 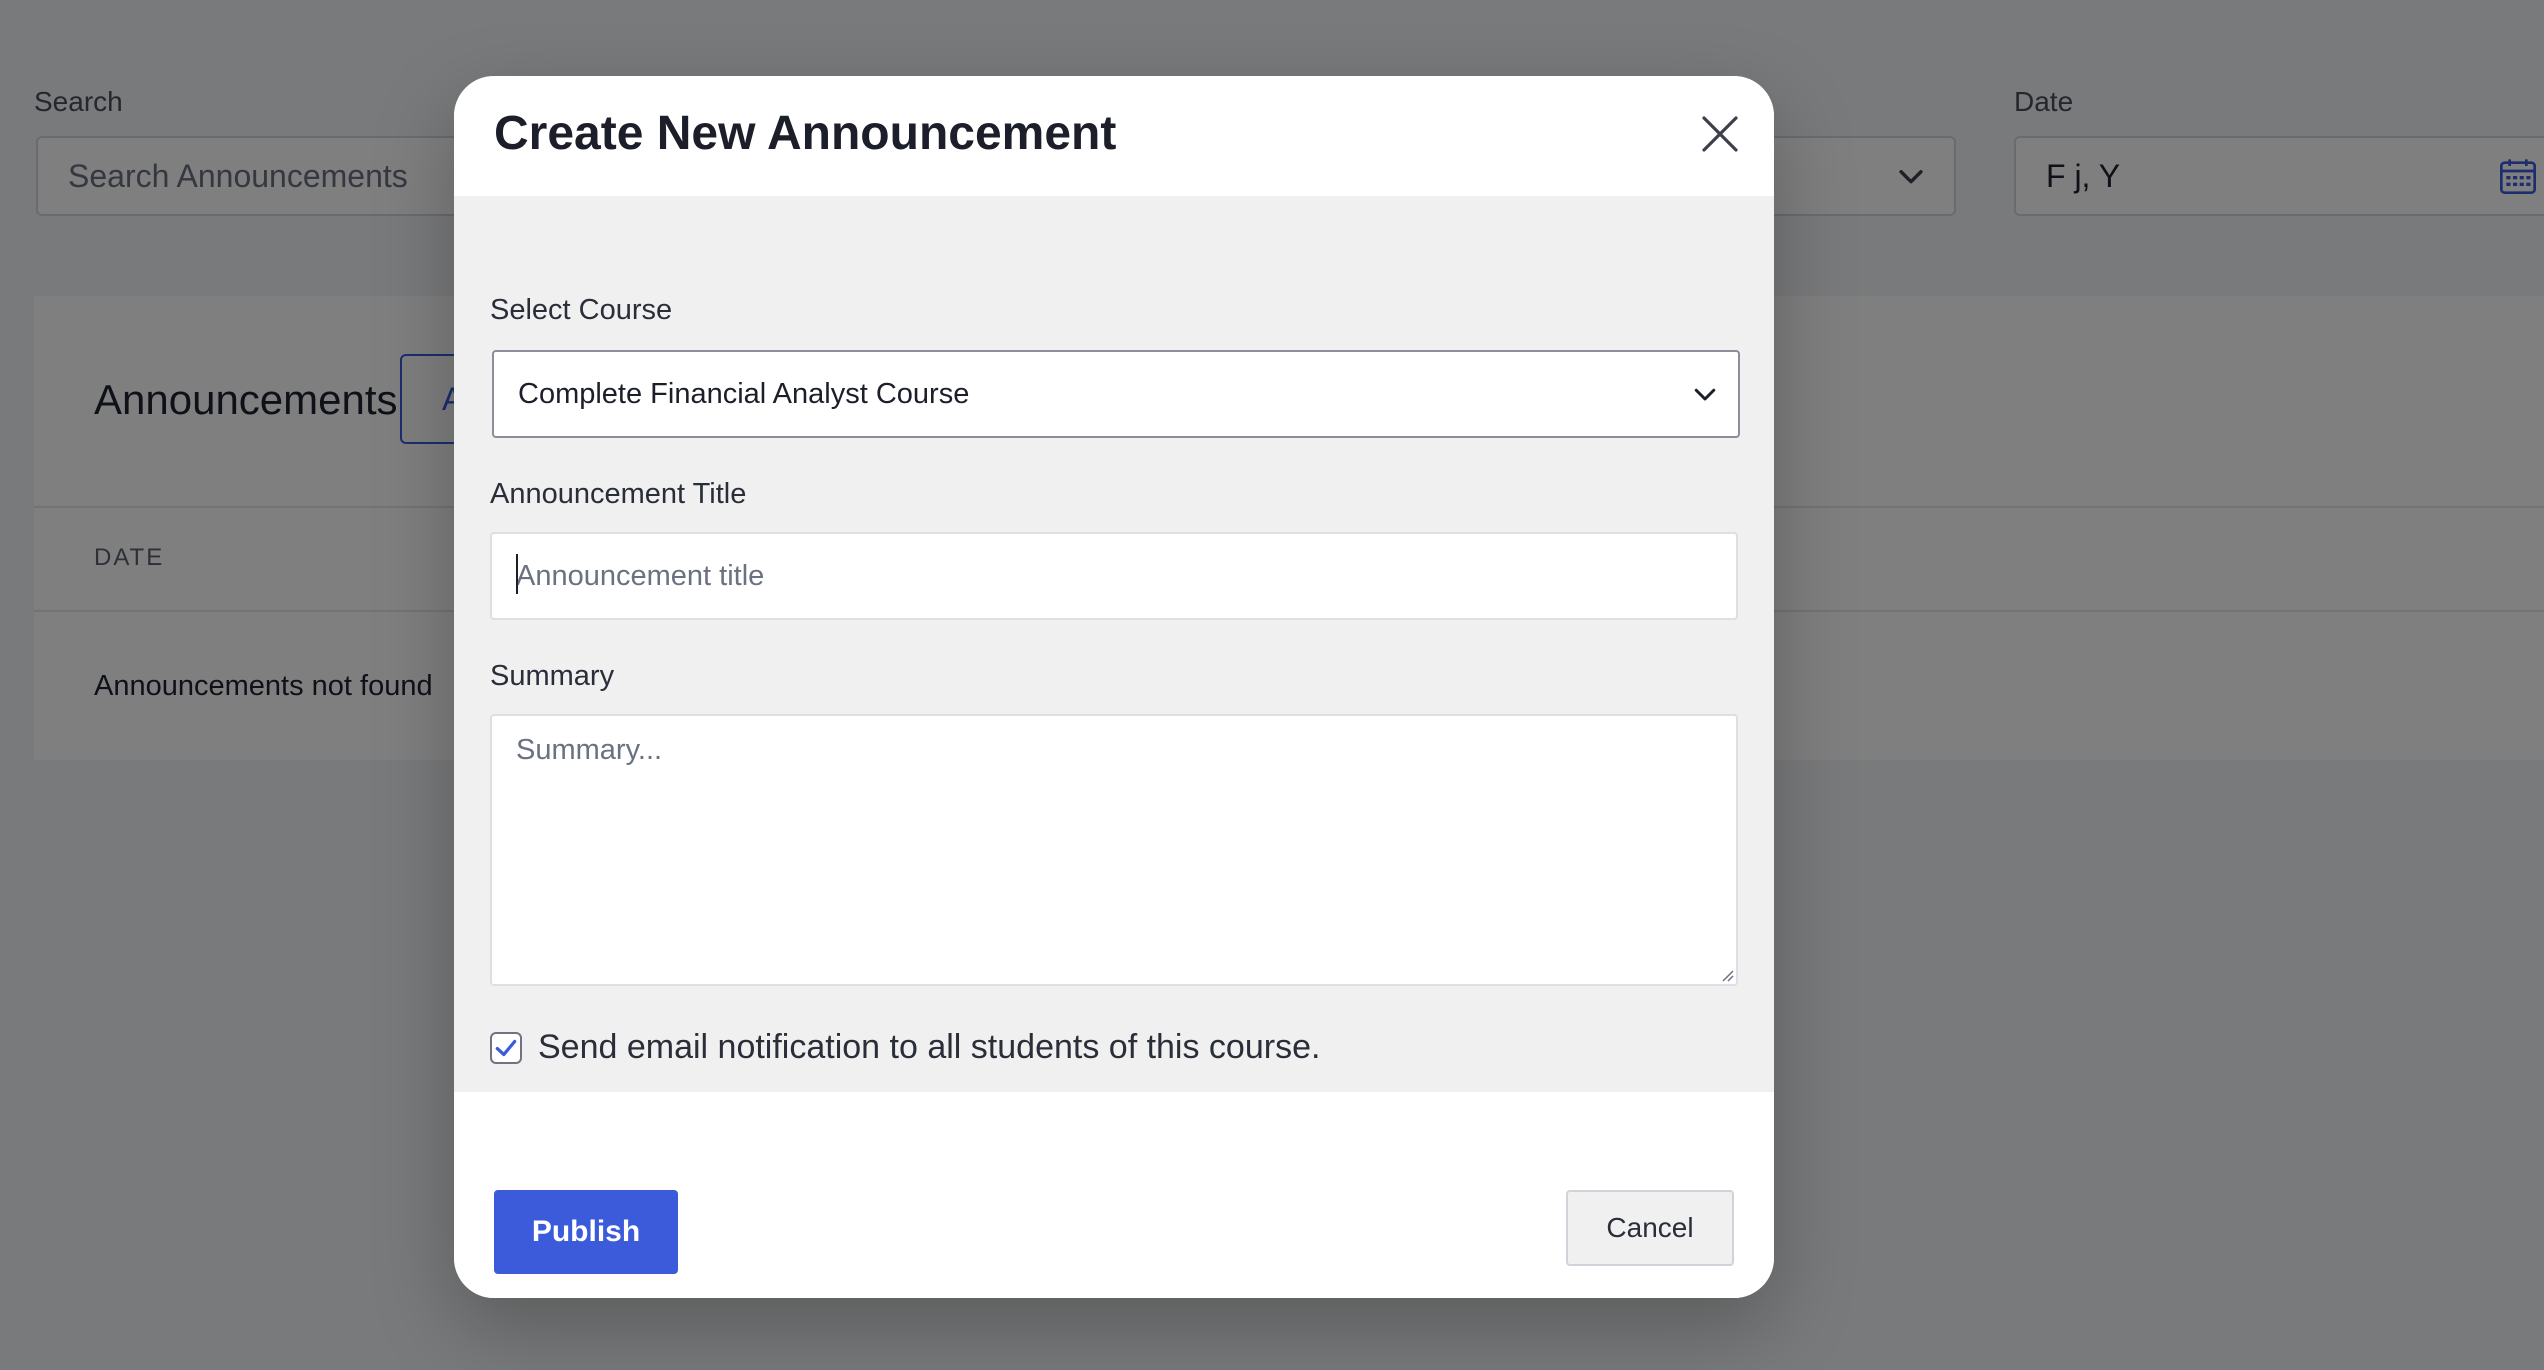 I want to click on checkmark-icon, so click(x=506, y=1047).